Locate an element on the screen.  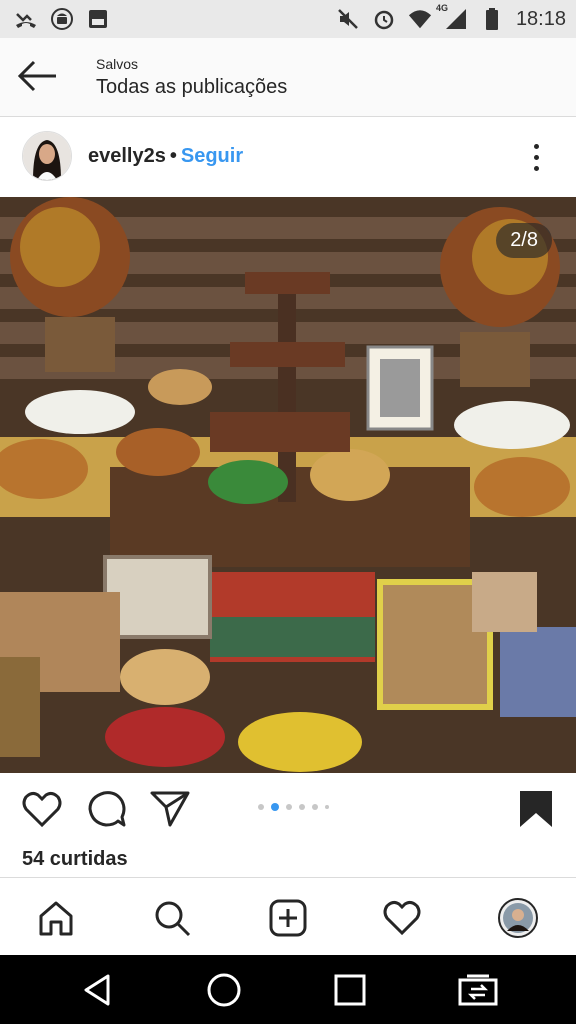
back-button is located at coordinates (36, 76).